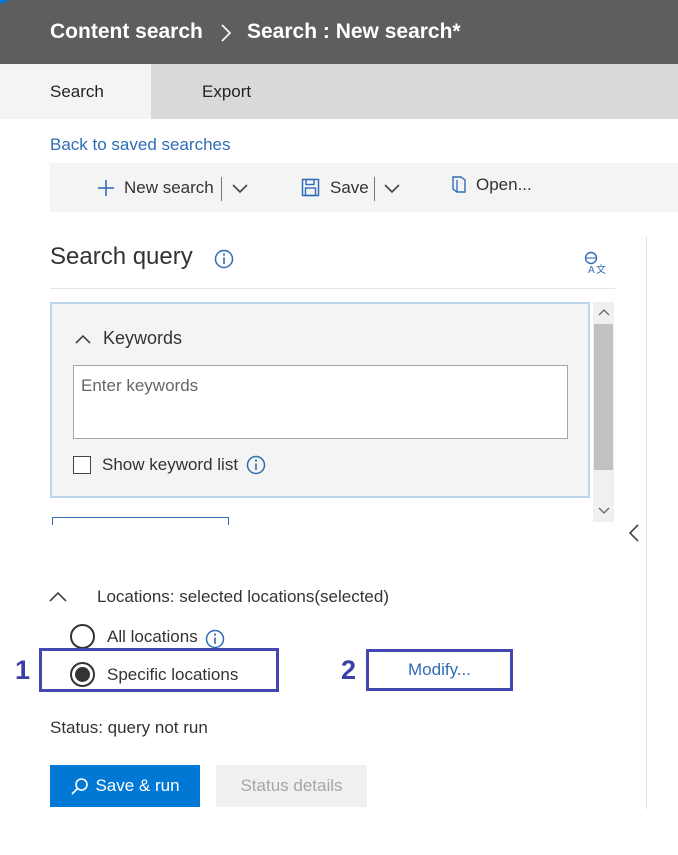 This screenshot has height=855, width=678. I want to click on save-label: Save, so click(349, 187).